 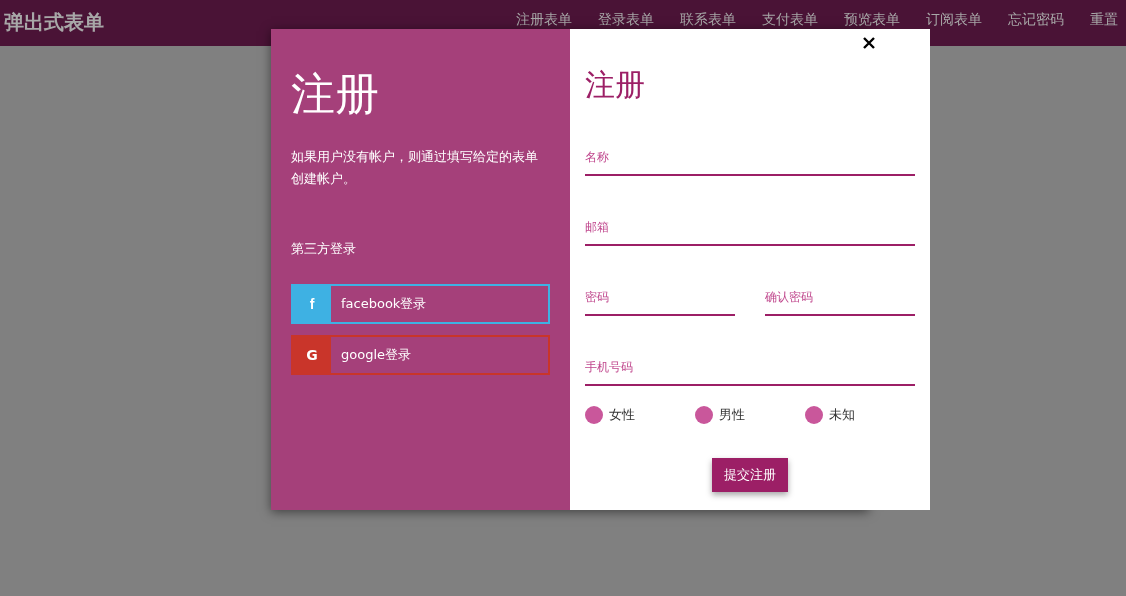 What do you see at coordinates (335, 94) in the screenshot?
I see `intro-title: 注册` at bounding box center [335, 94].